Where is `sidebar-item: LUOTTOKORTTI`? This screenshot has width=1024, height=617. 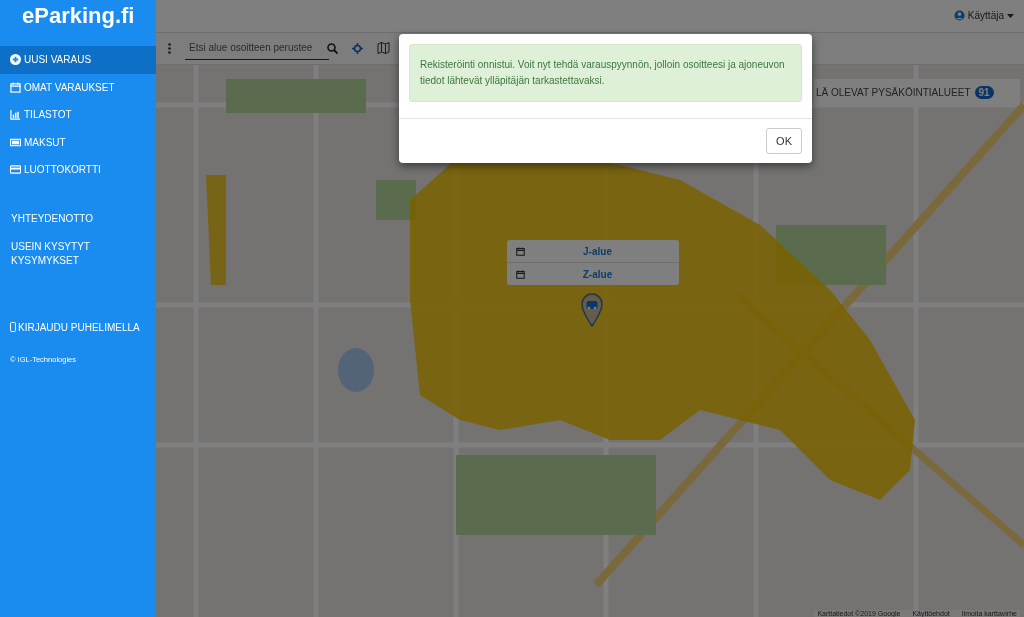 sidebar-item: LUOTTOKORTTI is located at coordinates (78, 170).